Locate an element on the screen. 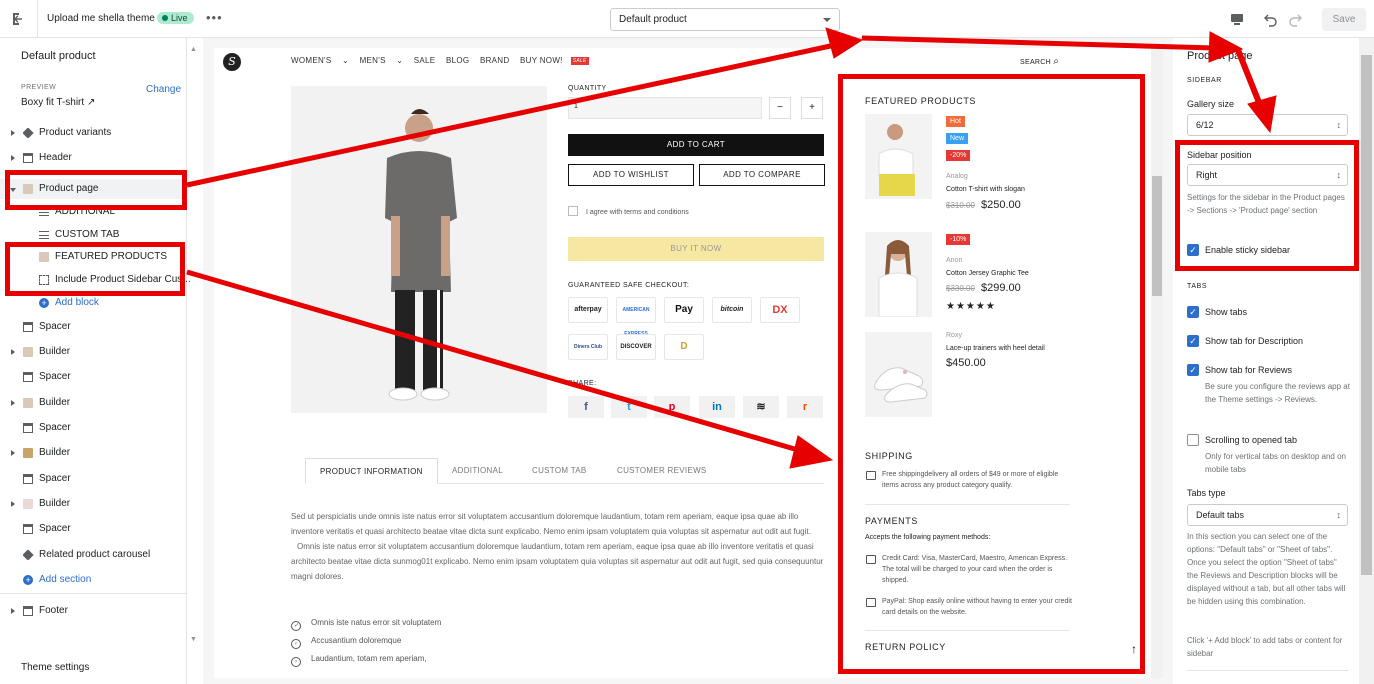 This screenshot has width=1374, height=684. section-related-carousel: Related product carousel is located at coordinates (92, 555).